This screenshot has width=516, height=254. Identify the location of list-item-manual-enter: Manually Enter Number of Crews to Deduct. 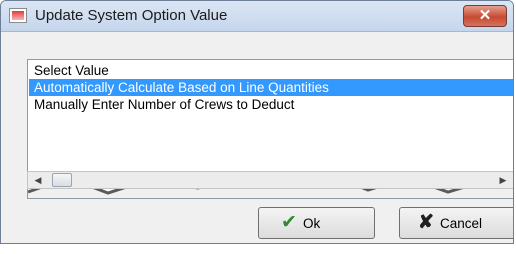
(271, 104).